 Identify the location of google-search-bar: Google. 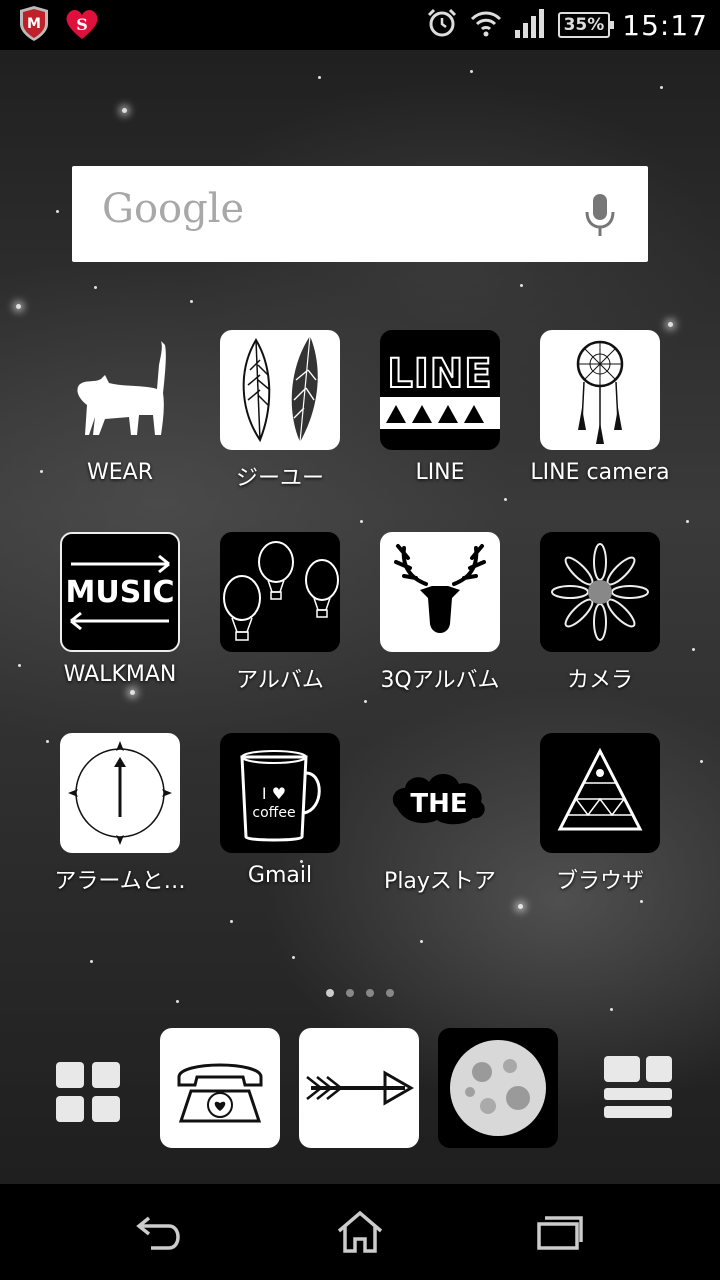
(360, 214).